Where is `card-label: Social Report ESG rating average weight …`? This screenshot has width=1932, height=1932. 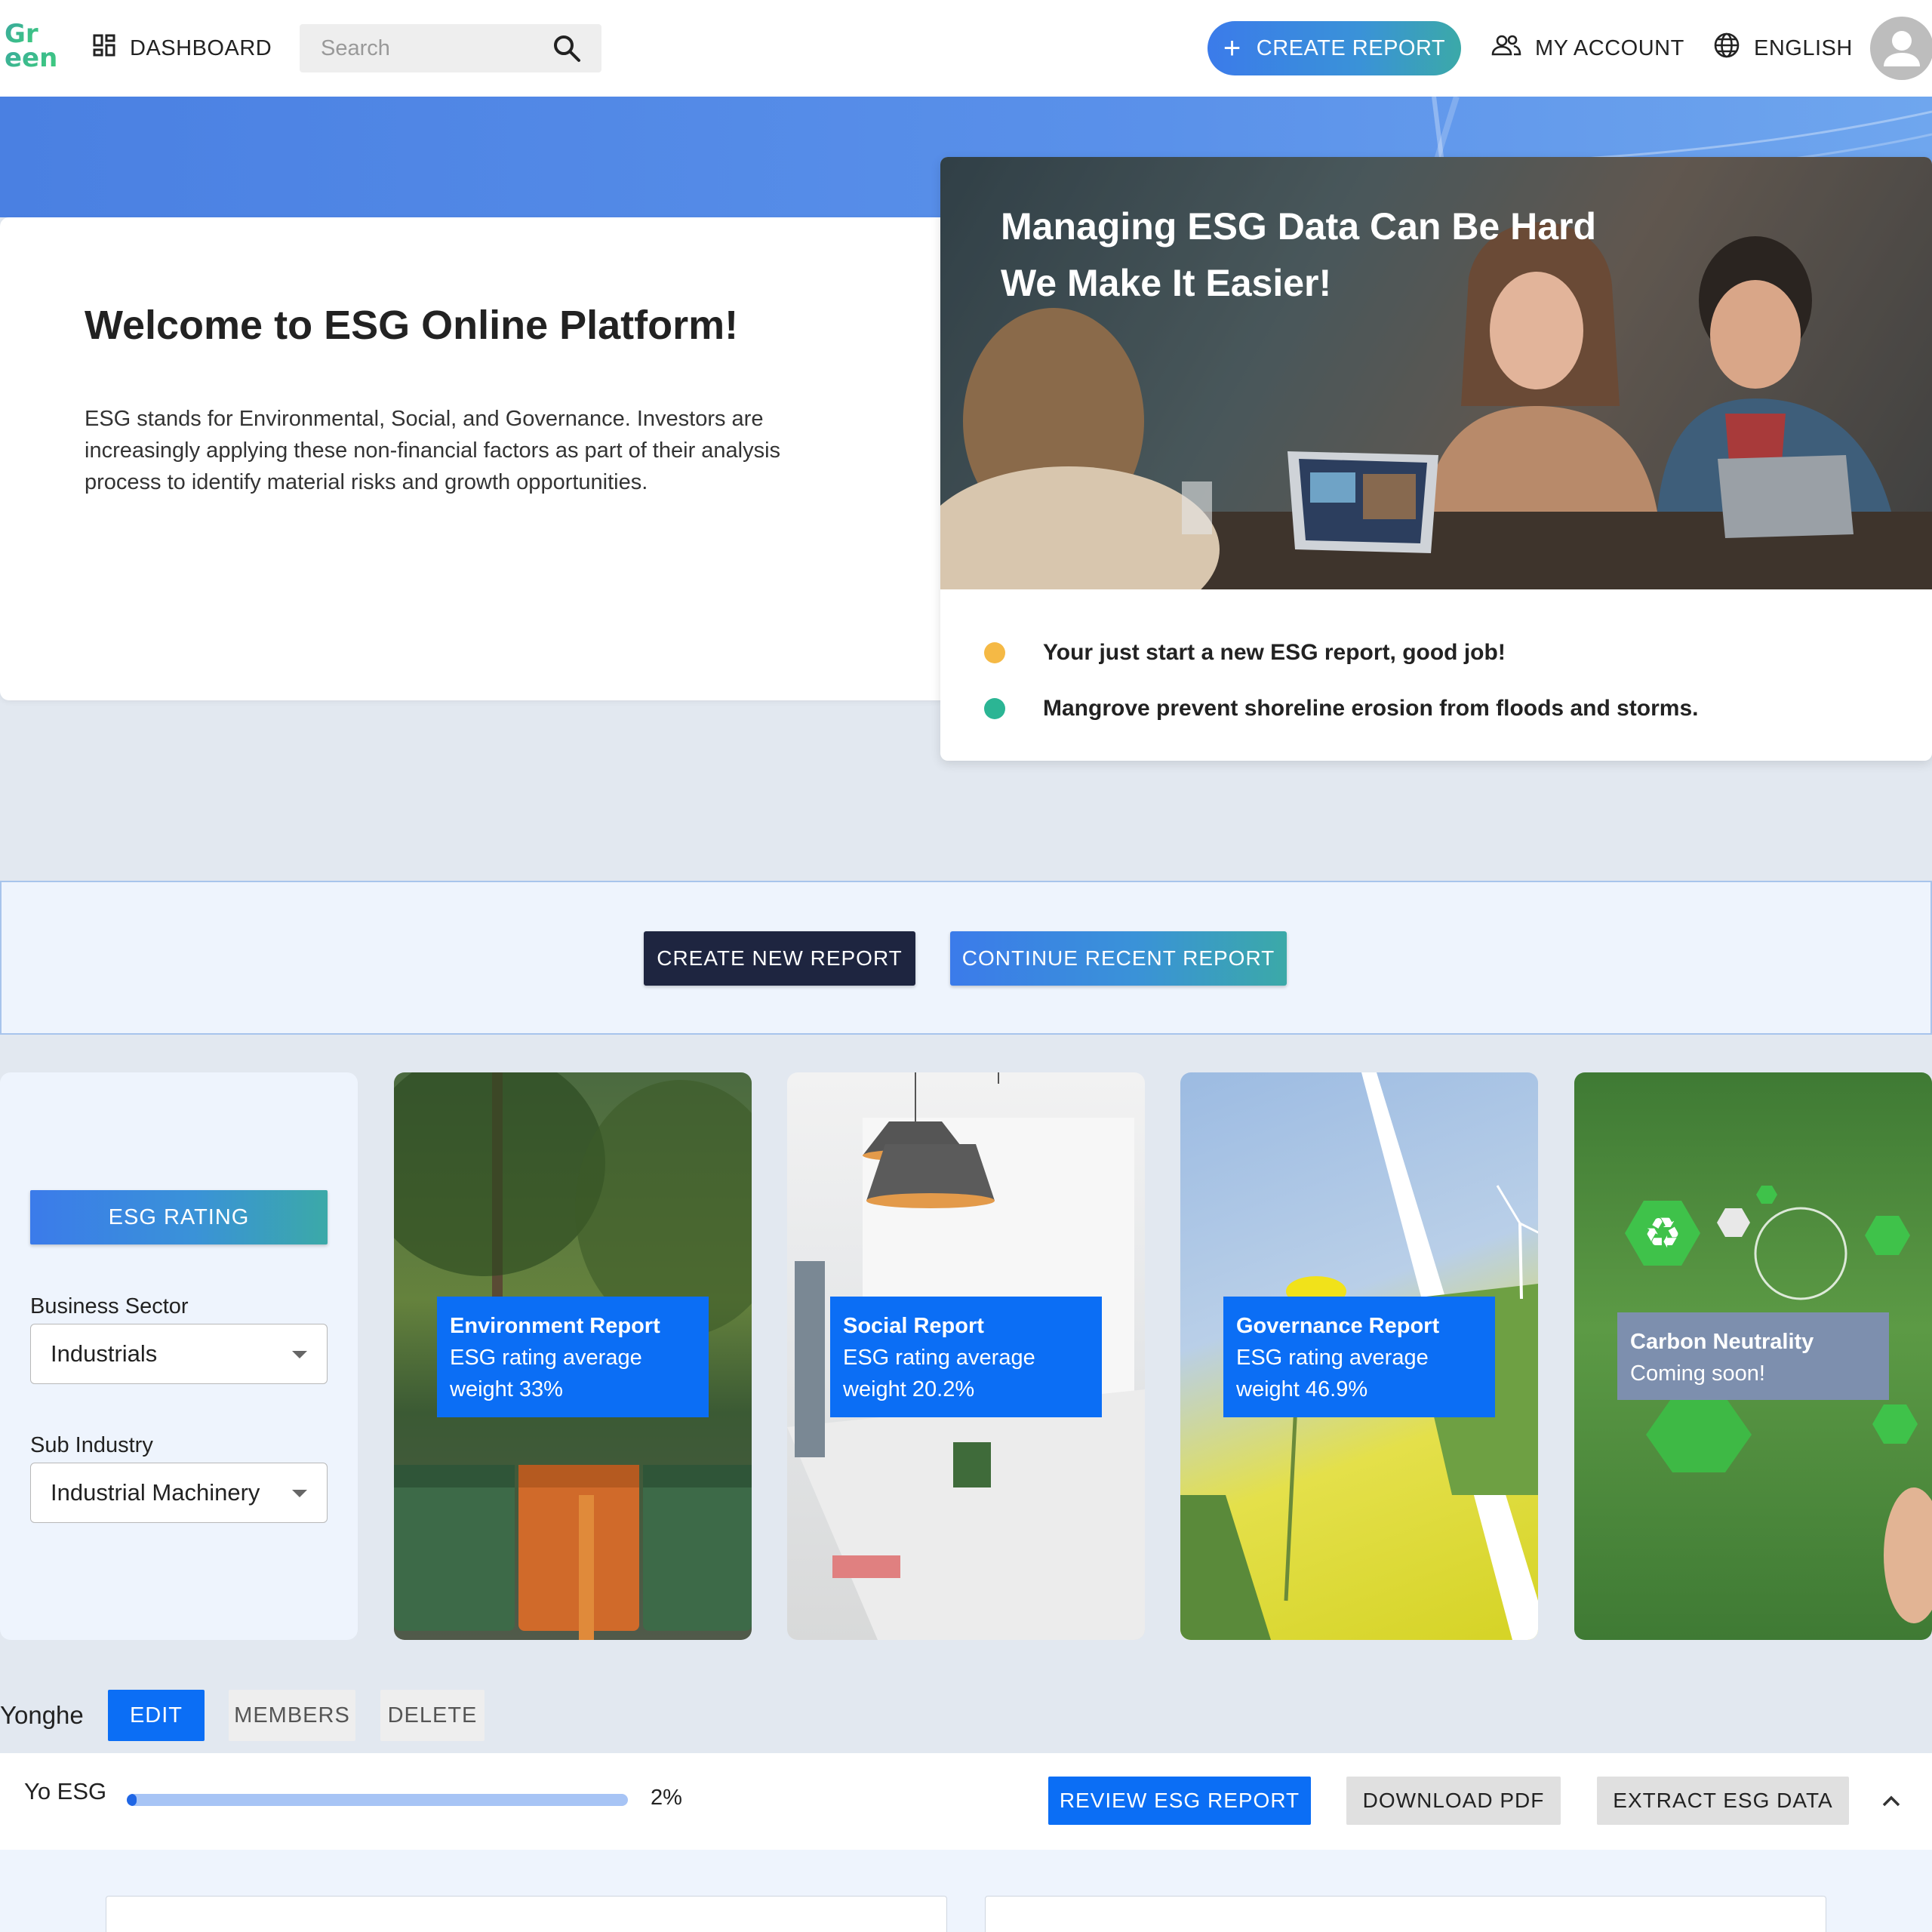
card-label: Social Report ESG rating average weight … is located at coordinates (966, 1357).